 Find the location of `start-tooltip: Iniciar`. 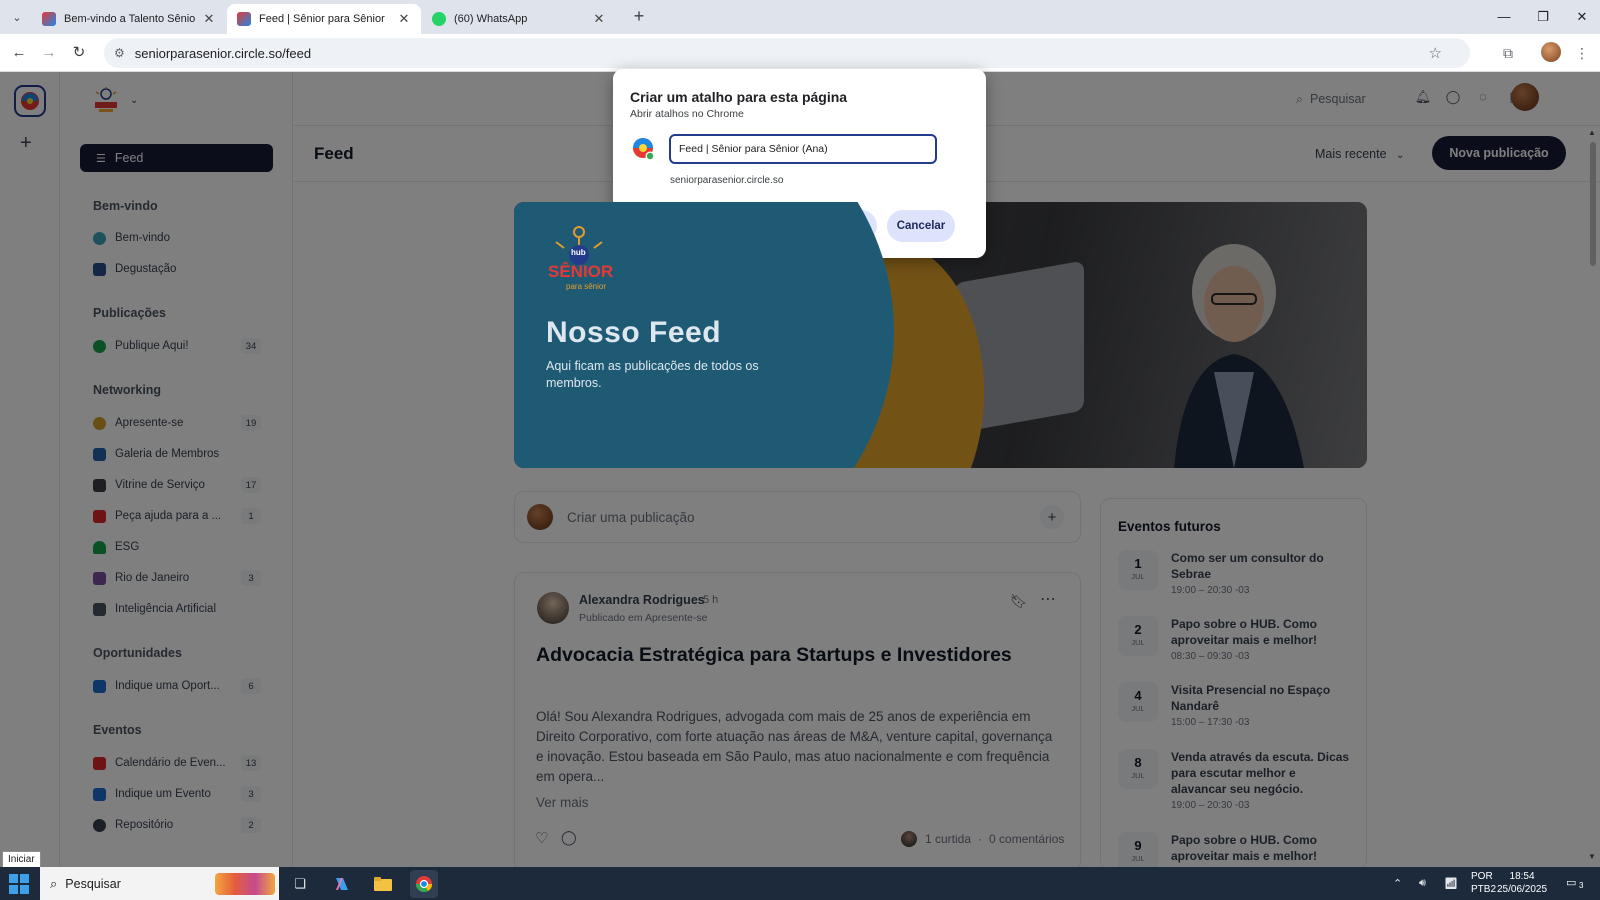

start-tooltip: Iniciar is located at coordinates (21, 859).